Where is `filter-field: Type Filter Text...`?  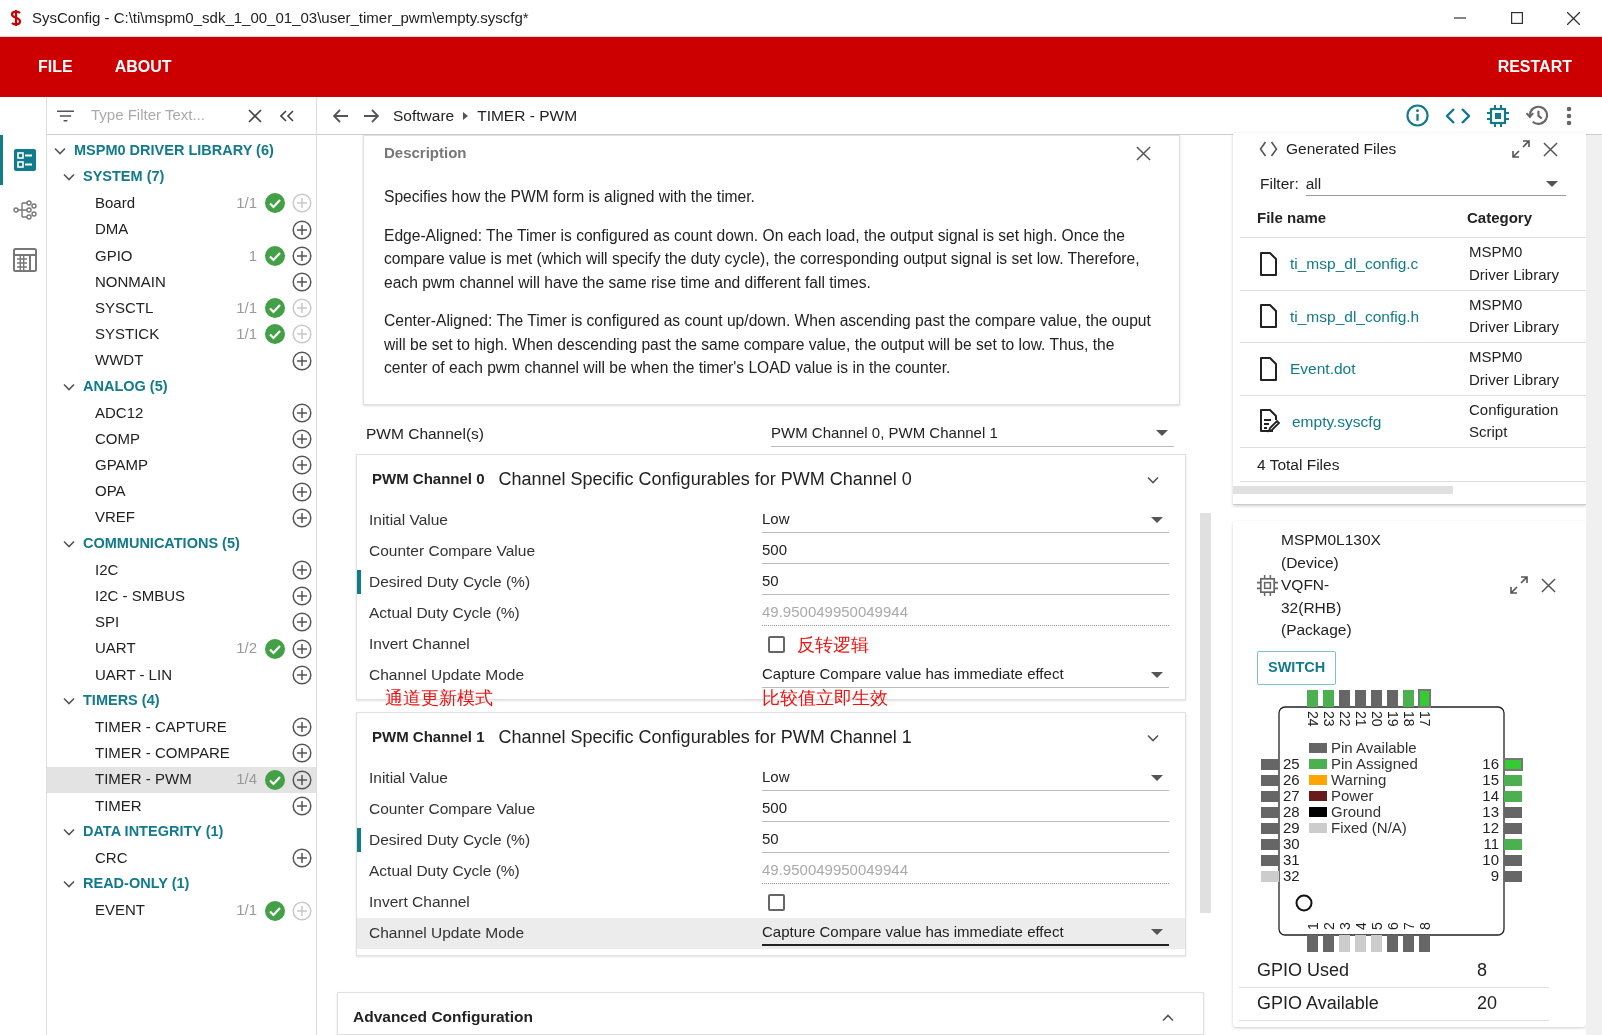 filter-field: Type Filter Text... is located at coordinates (166, 115).